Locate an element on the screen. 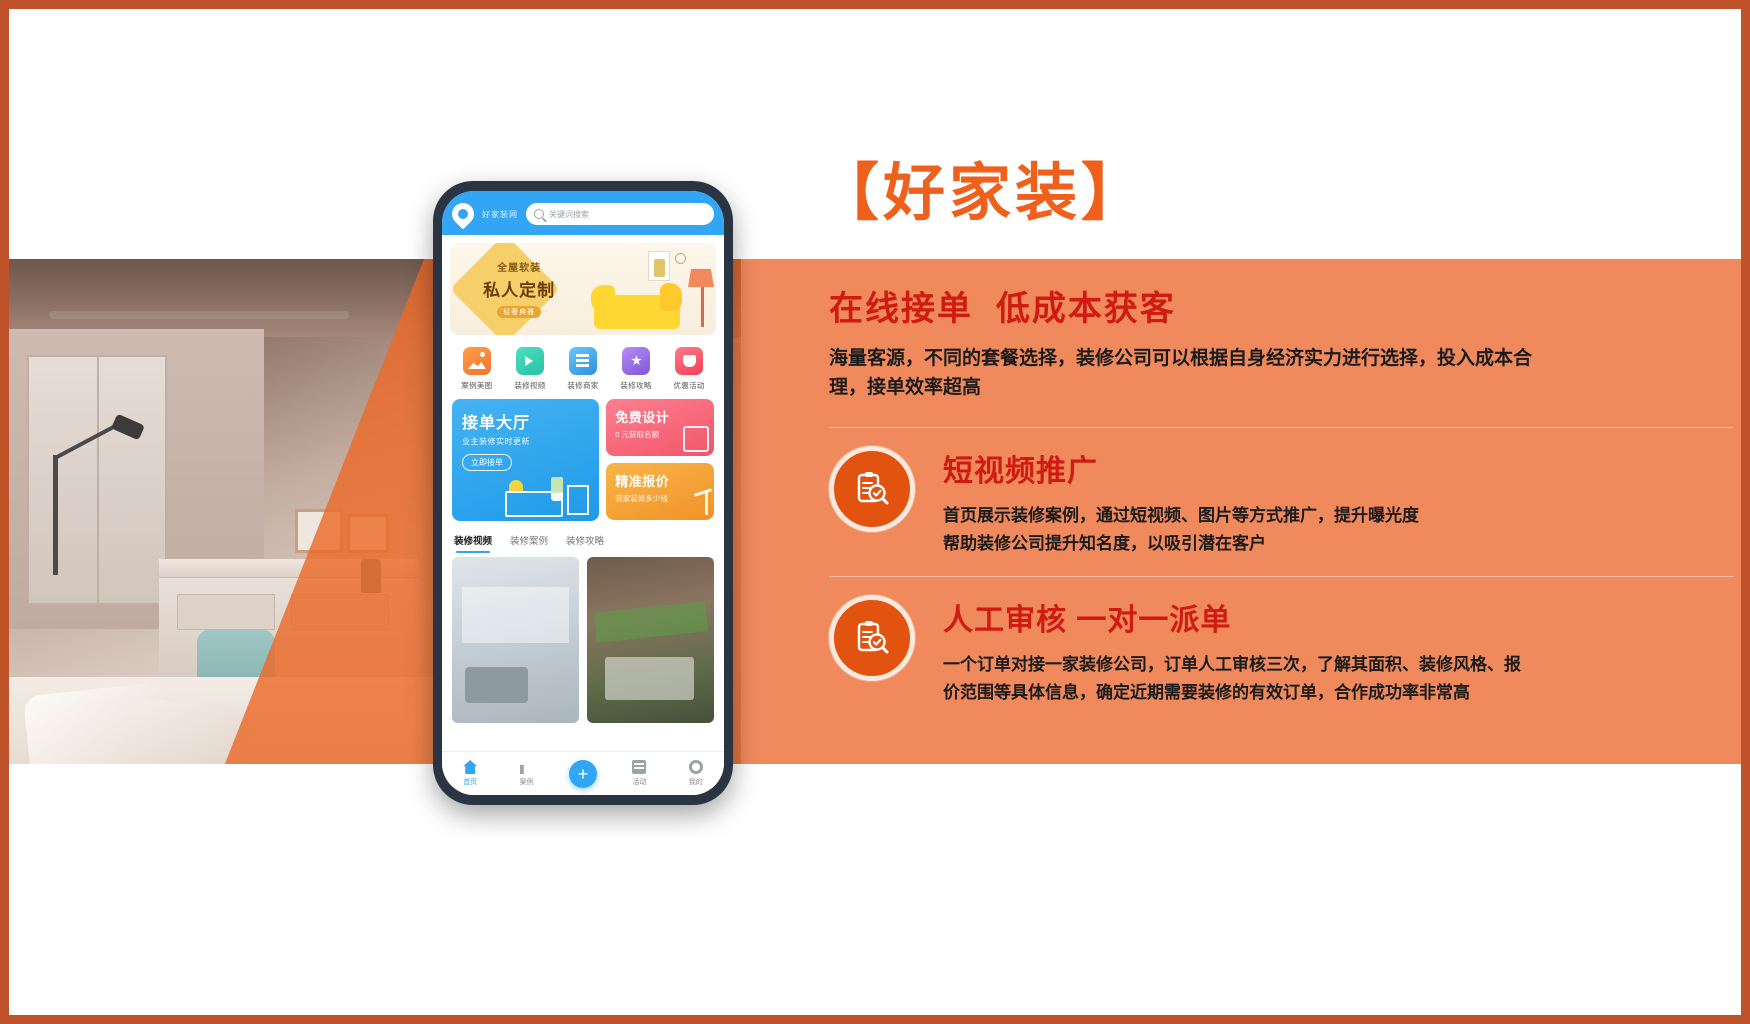 The width and height of the screenshot is (1750, 1024). video-icon is located at coordinates (529, 361).